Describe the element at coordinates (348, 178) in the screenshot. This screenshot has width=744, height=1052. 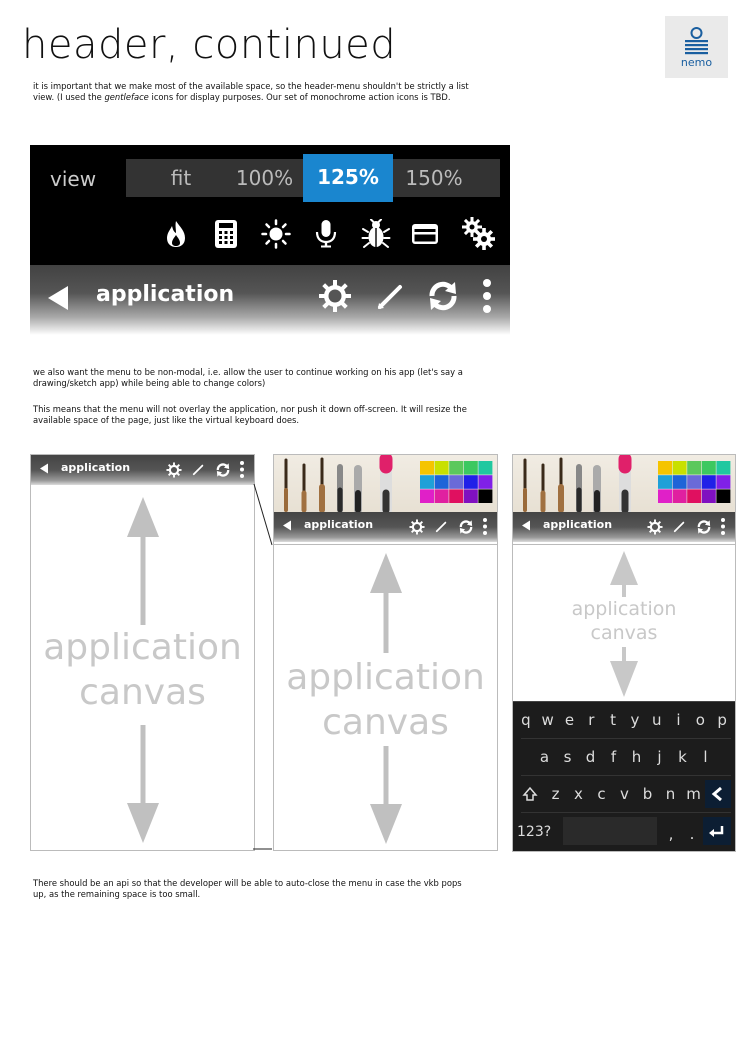
I see `zoom-option-125: 125%` at that location.